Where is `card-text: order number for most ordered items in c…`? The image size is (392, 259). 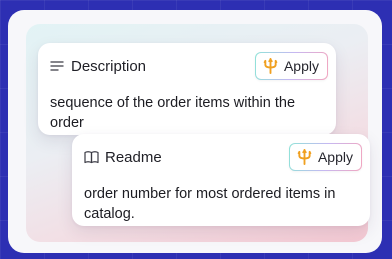 card-text: order number for most ordered items in c… is located at coordinates (210, 204).